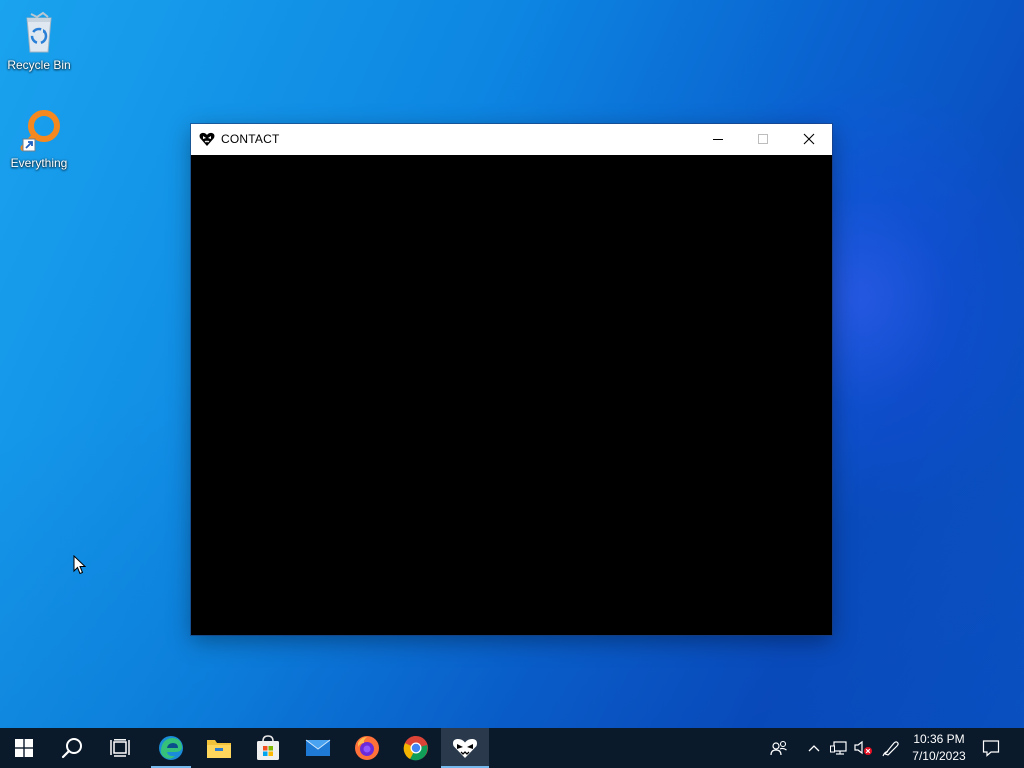 This screenshot has width=1024, height=768. I want to click on clock-time: 10:36 PM, so click(939, 739).